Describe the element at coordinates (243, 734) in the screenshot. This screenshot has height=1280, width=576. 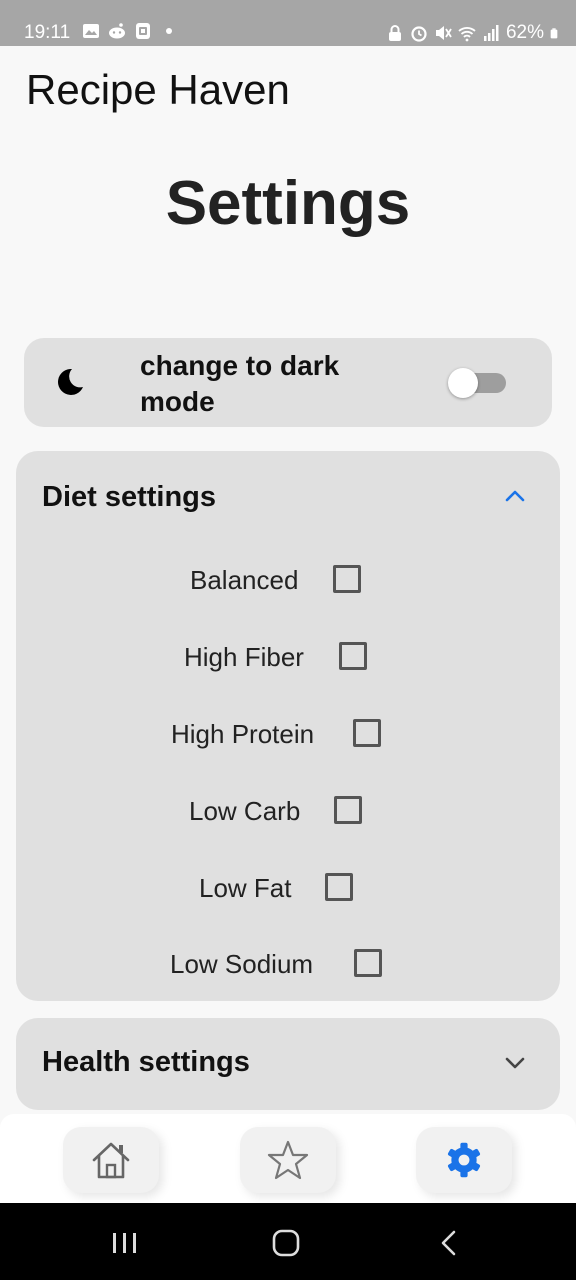
I see `diet-option-label: High Protein` at that location.